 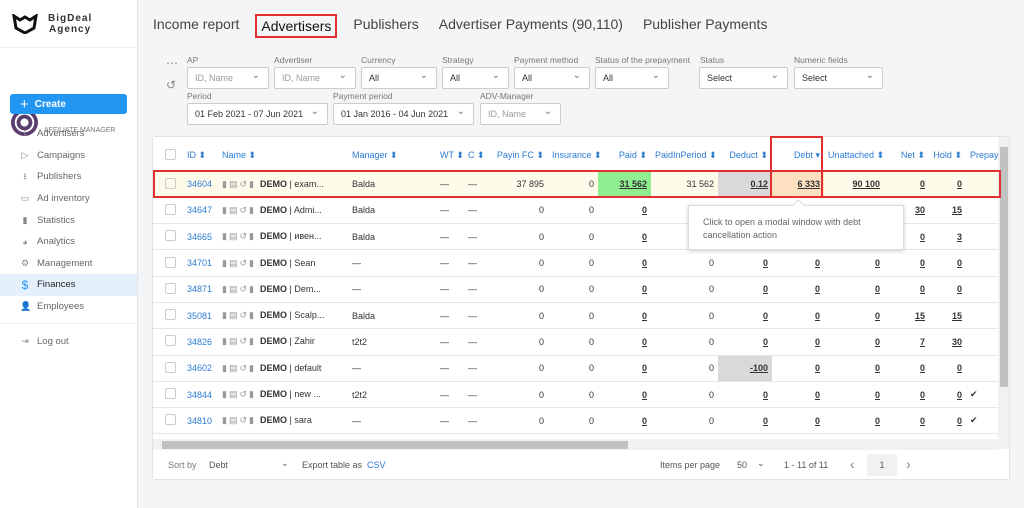 I want to click on page-number: 1, so click(x=882, y=465).